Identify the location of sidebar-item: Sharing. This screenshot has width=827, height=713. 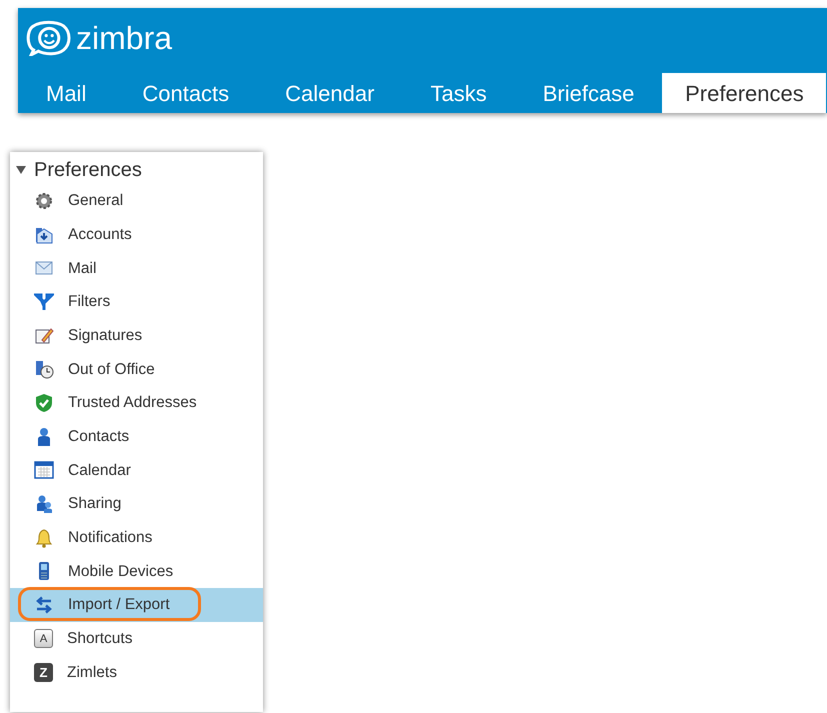
(136, 504).